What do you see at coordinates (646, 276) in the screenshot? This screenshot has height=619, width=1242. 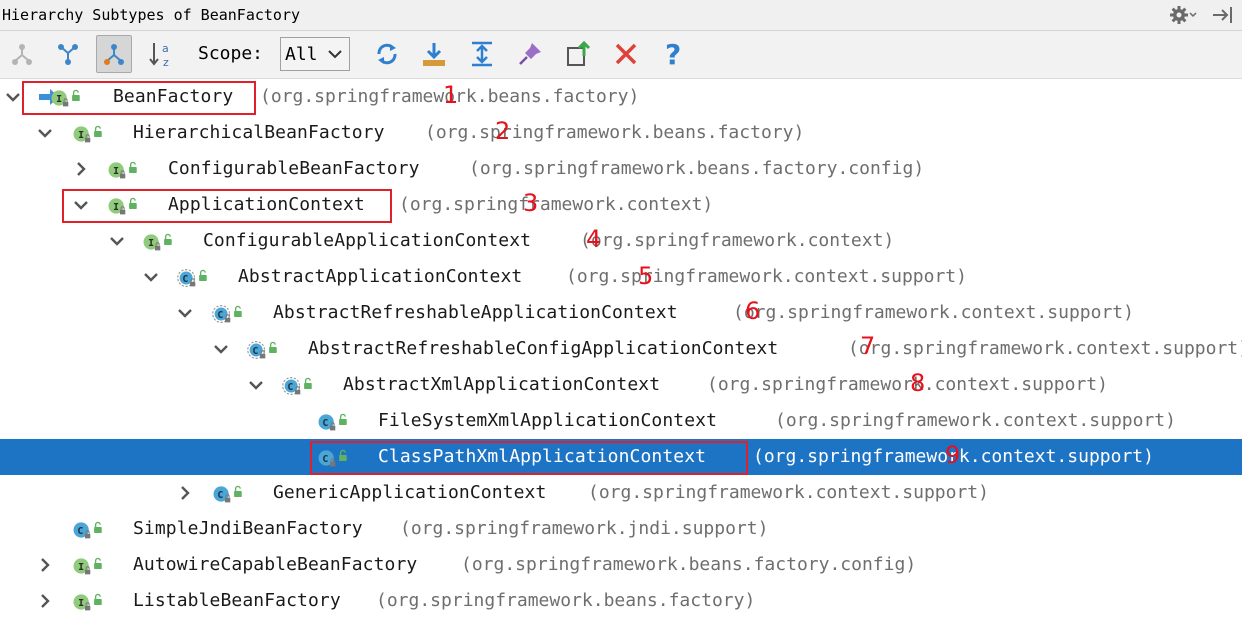 I see `annotation-number: 5` at bounding box center [646, 276].